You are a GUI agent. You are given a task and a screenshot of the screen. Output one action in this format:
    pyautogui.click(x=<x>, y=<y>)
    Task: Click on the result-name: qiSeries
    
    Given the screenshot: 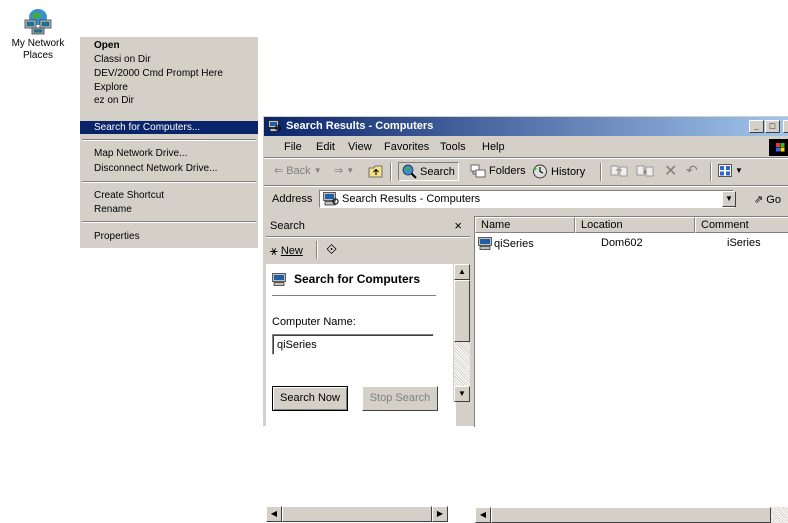 What is the action you would take?
    pyautogui.click(x=514, y=243)
    